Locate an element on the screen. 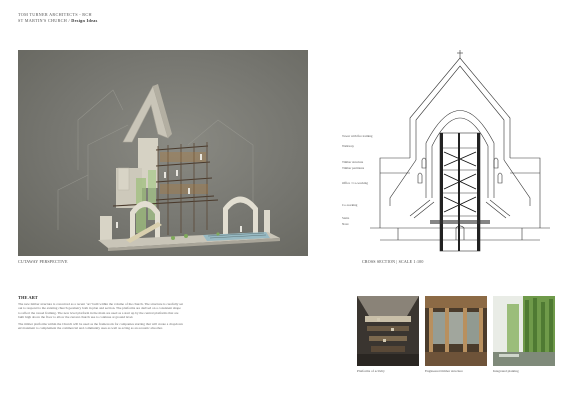  perspective-caption: CUTAWAY PERSPECTIVE is located at coordinates (43, 261).